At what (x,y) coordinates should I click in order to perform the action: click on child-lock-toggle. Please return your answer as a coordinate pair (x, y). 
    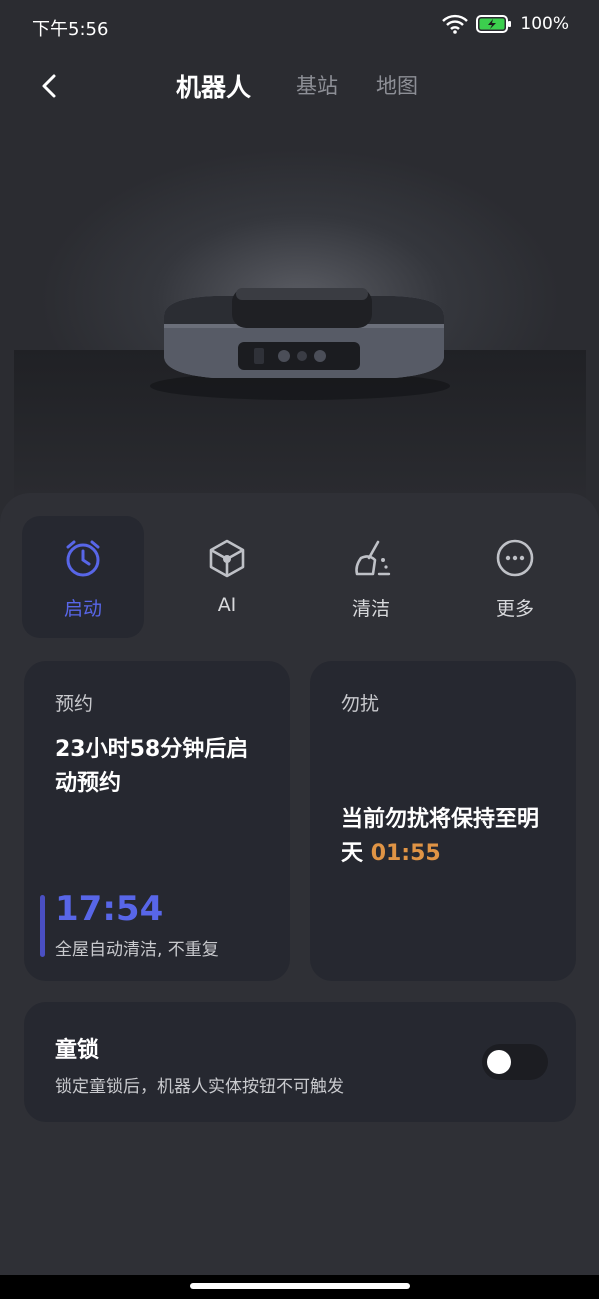
    Looking at the image, I should click on (515, 1062).